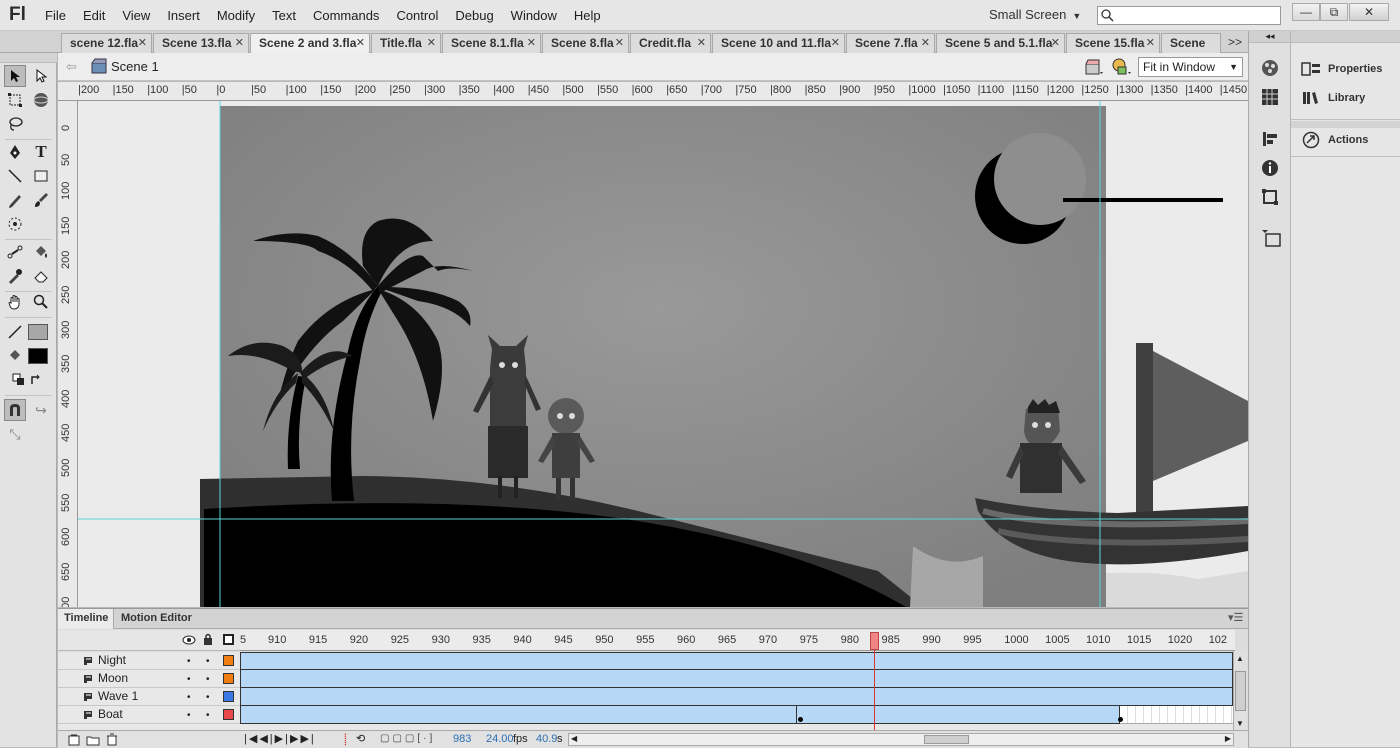 This screenshot has height=748, width=1400. What do you see at coordinates (149, 697) in the screenshot?
I see `layer-row: Wave 1 • •` at bounding box center [149, 697].